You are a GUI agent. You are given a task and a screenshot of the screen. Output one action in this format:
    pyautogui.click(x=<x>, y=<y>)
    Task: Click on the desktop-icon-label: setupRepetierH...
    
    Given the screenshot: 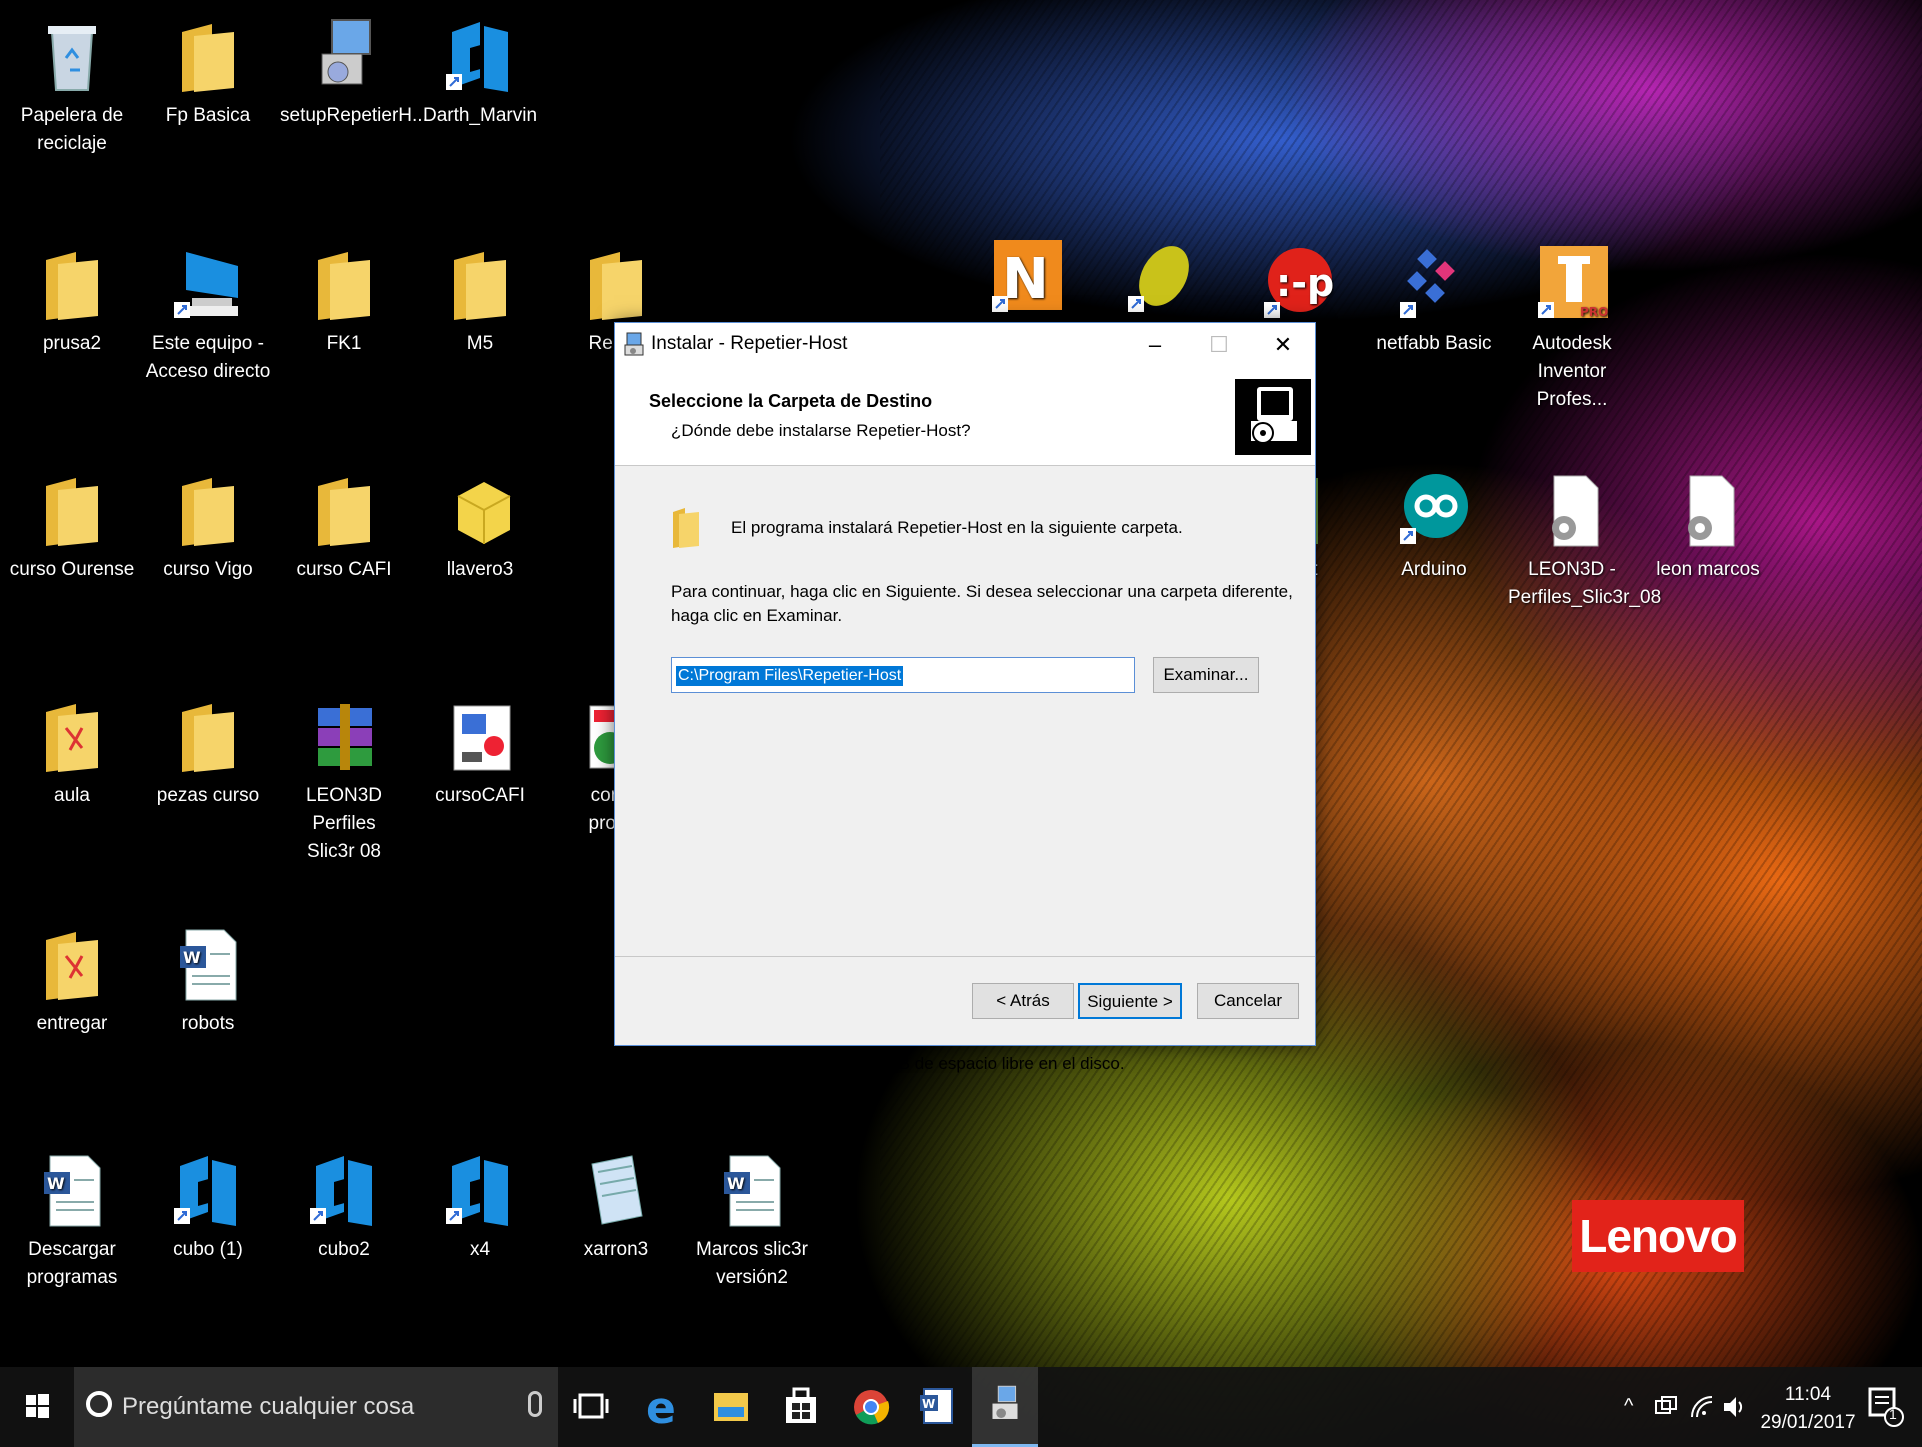 What is the action you would take?
    pyautogui.click(x=354, y=115)
    